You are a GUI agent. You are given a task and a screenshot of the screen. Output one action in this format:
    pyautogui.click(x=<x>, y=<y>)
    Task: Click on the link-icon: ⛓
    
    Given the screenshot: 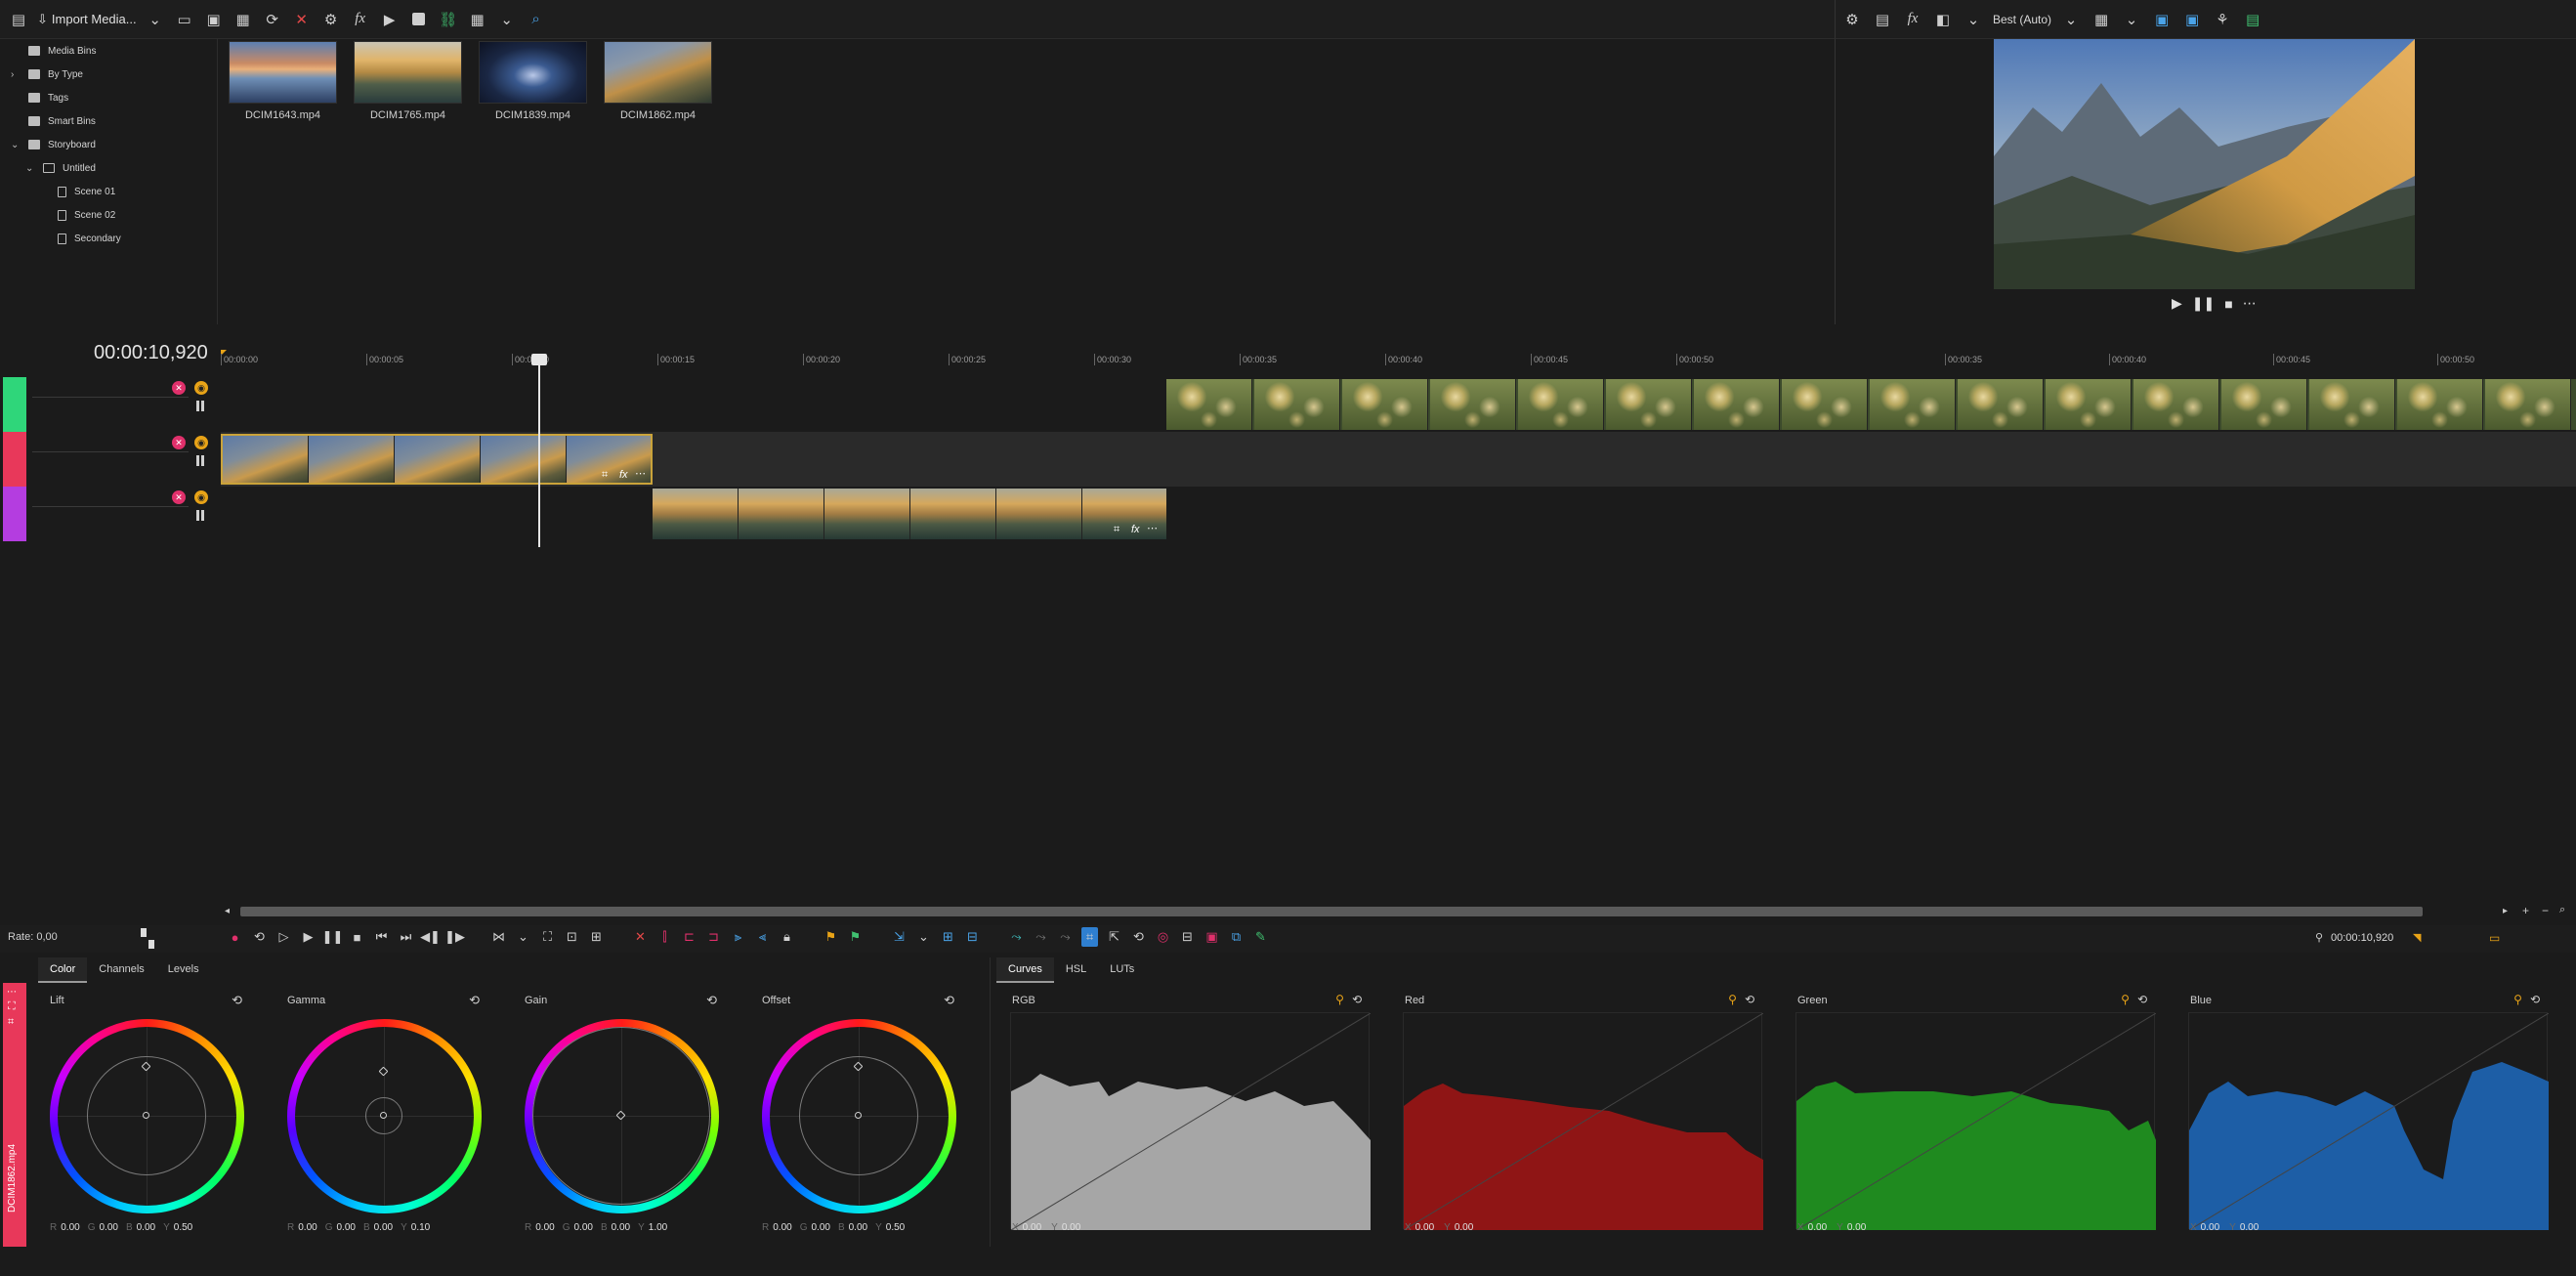 What is the action you would take?
    pyautogui.click(x=448, y=19)
    